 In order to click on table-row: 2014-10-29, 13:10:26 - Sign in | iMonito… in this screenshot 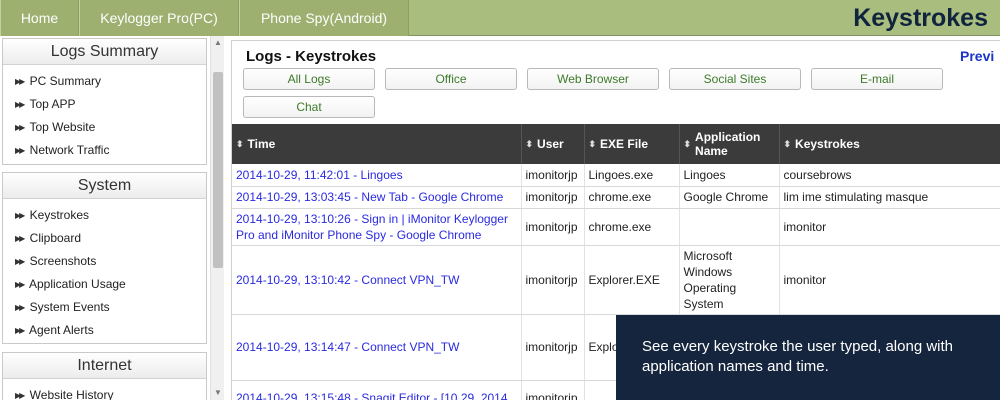, I will do `click(616, 227)`.